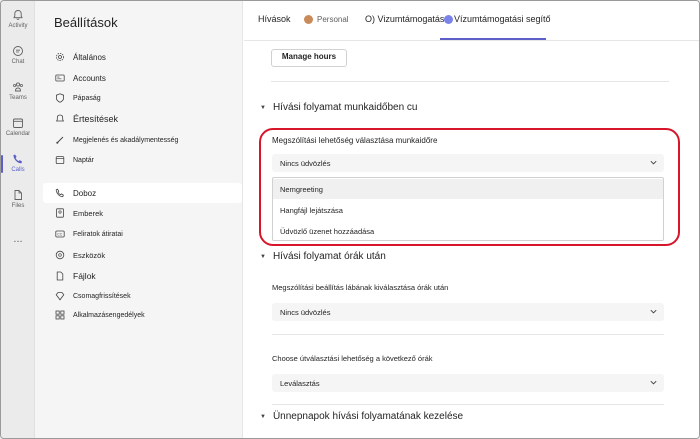 The height and width of the screenshot is (439, 700). Describe the element at coordinates (468, 231) in the screenshot. I see `option-add-message: Üdvözlő üzenet hozzáadása` at that location.